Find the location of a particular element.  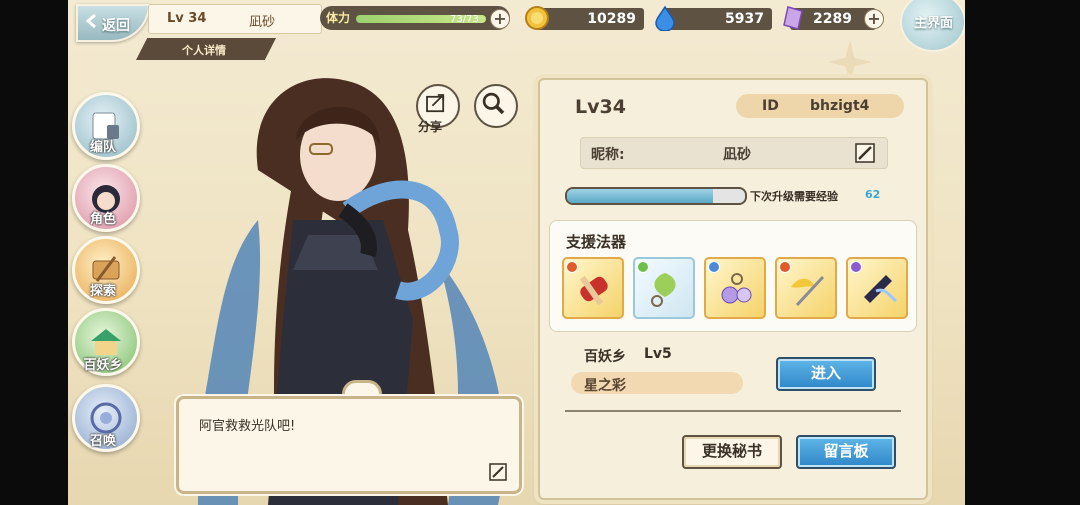

edit-nickname-icon is located at coordinates (865, 153).